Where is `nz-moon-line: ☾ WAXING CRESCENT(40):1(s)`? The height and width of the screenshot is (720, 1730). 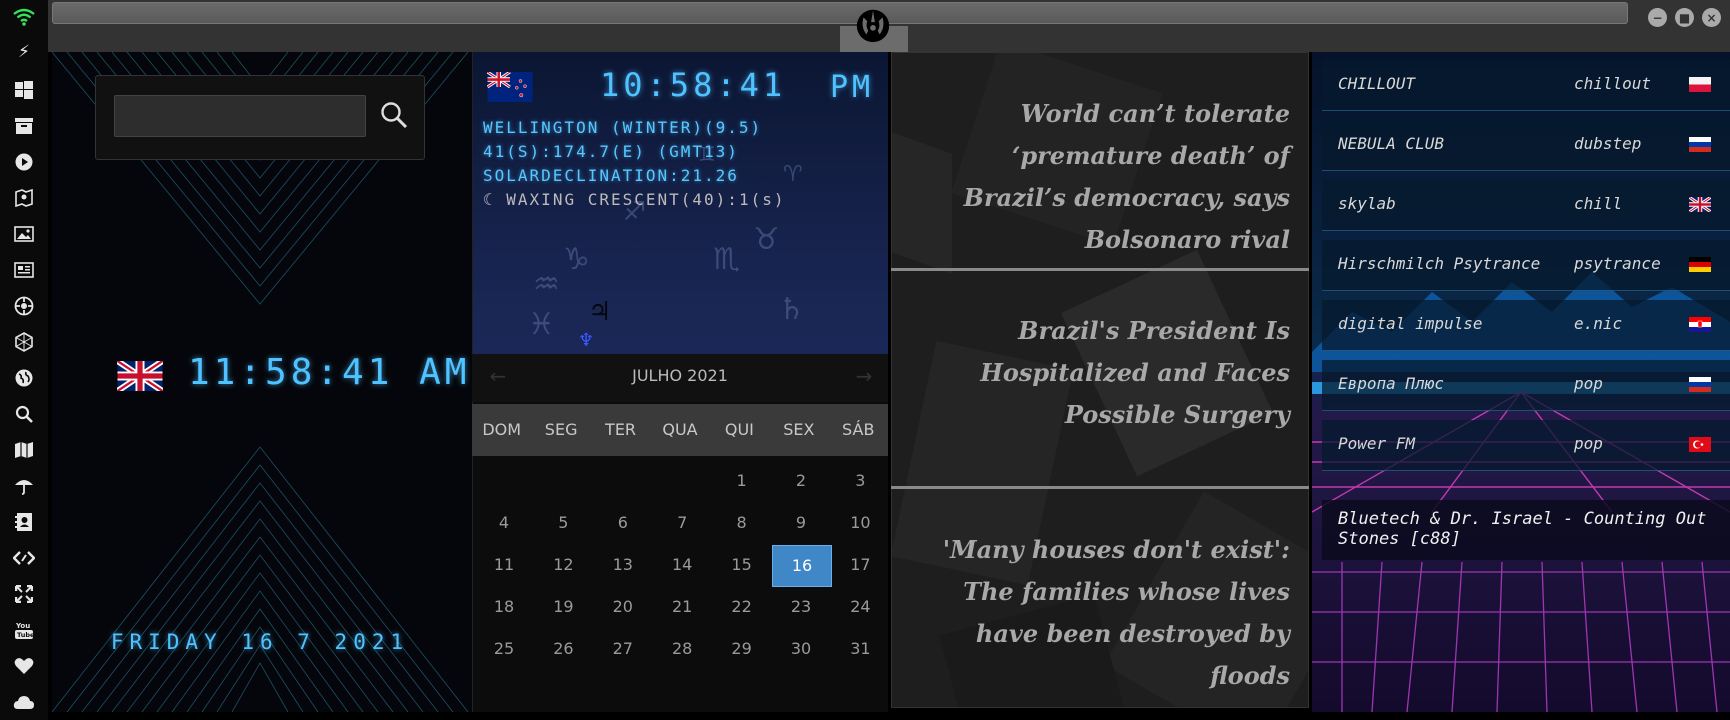
nz-moon-line: ☾ WAXING CRESCENT(40):1(s) is located at coordinates (634, 199).